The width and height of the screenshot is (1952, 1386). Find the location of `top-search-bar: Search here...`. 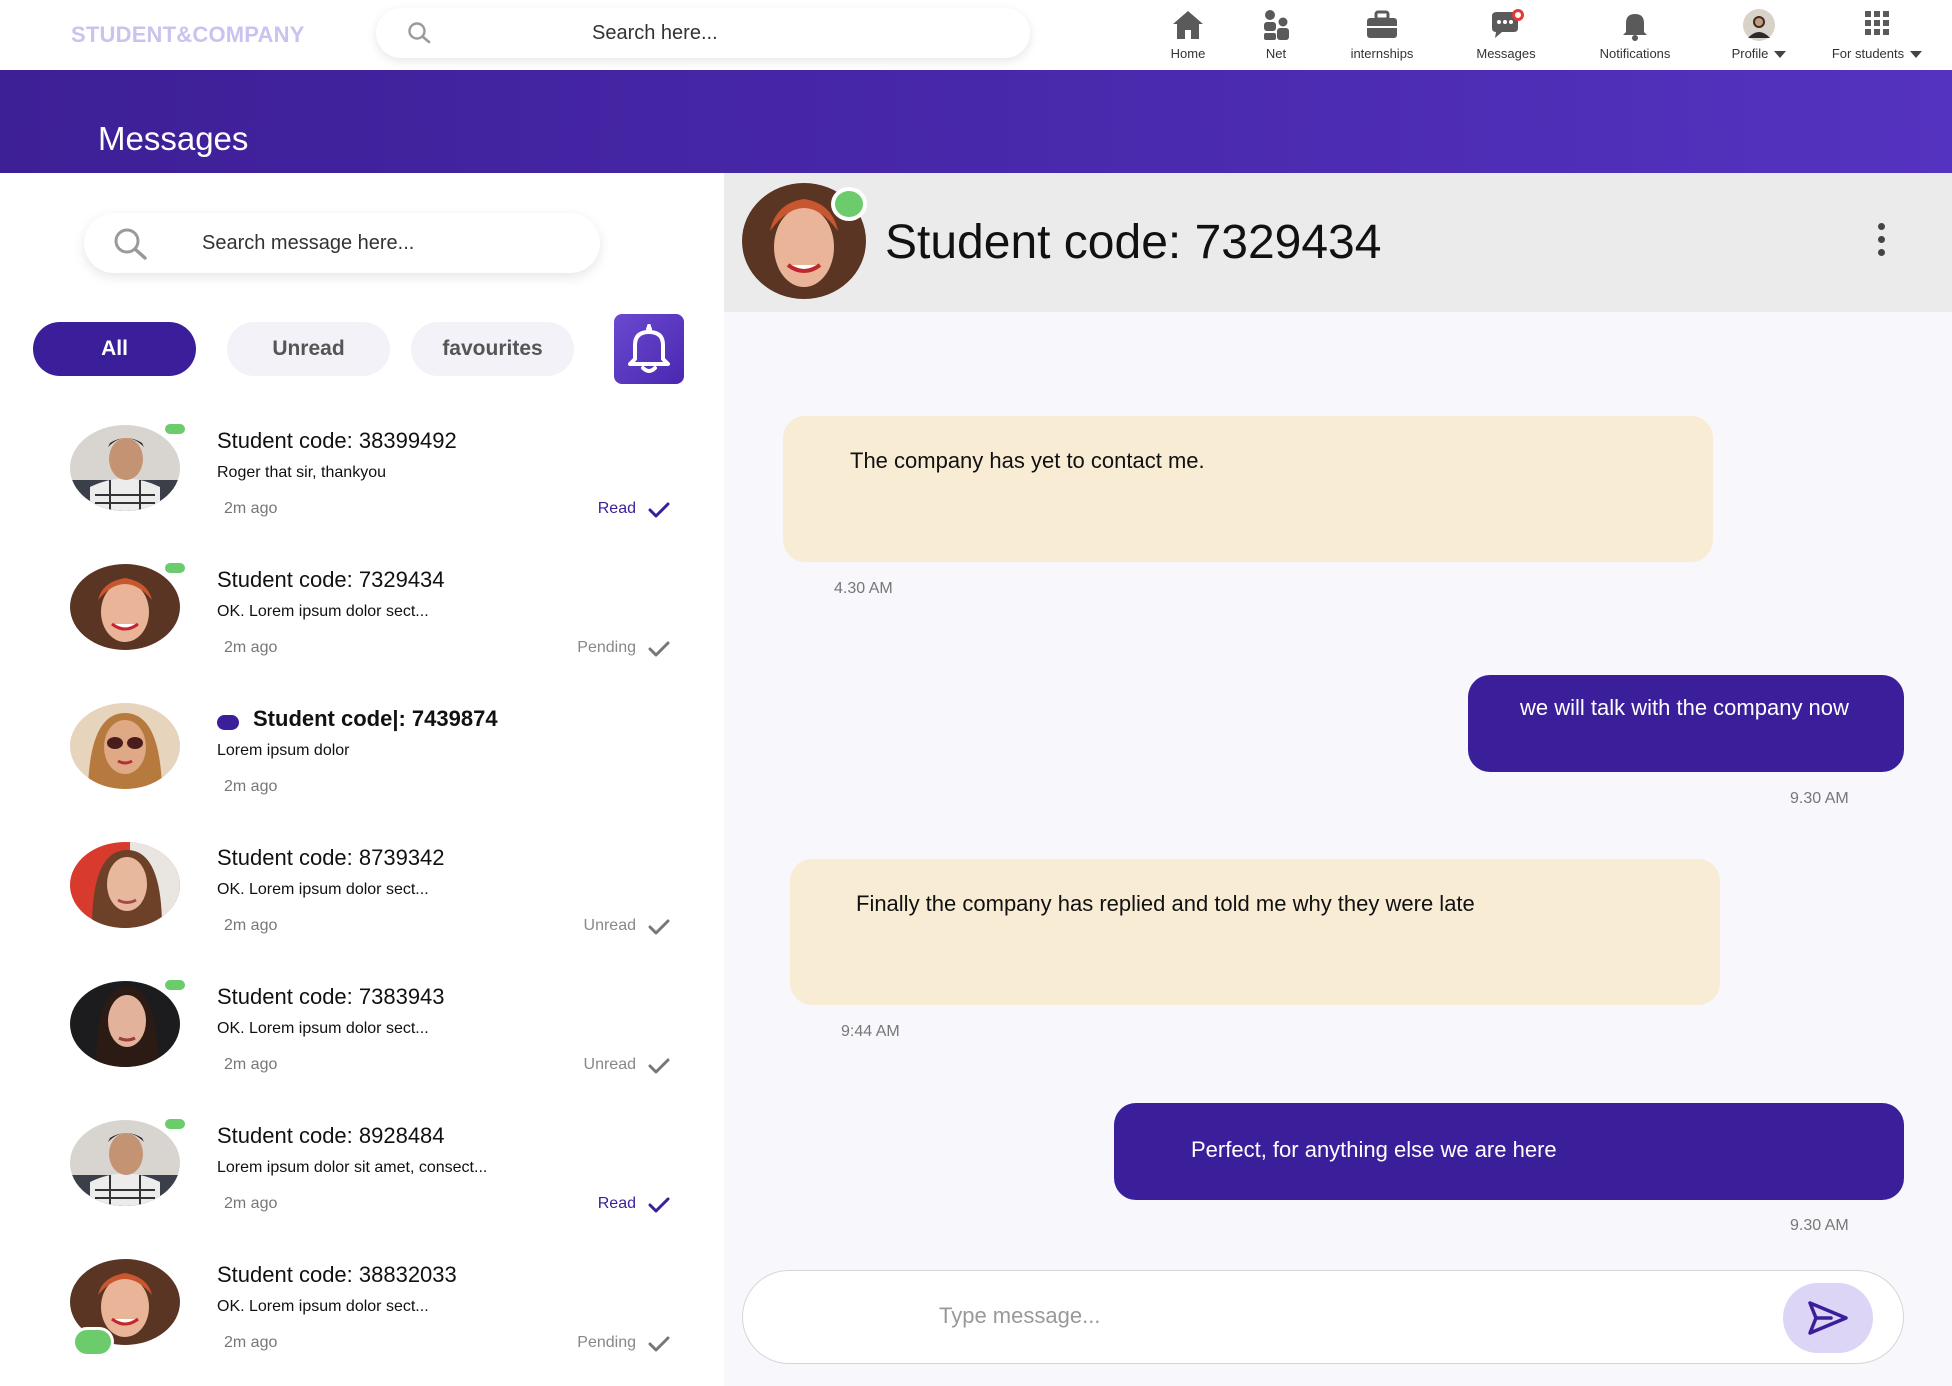

top-search-bar: Search here... is located at coordinates (703, 33).